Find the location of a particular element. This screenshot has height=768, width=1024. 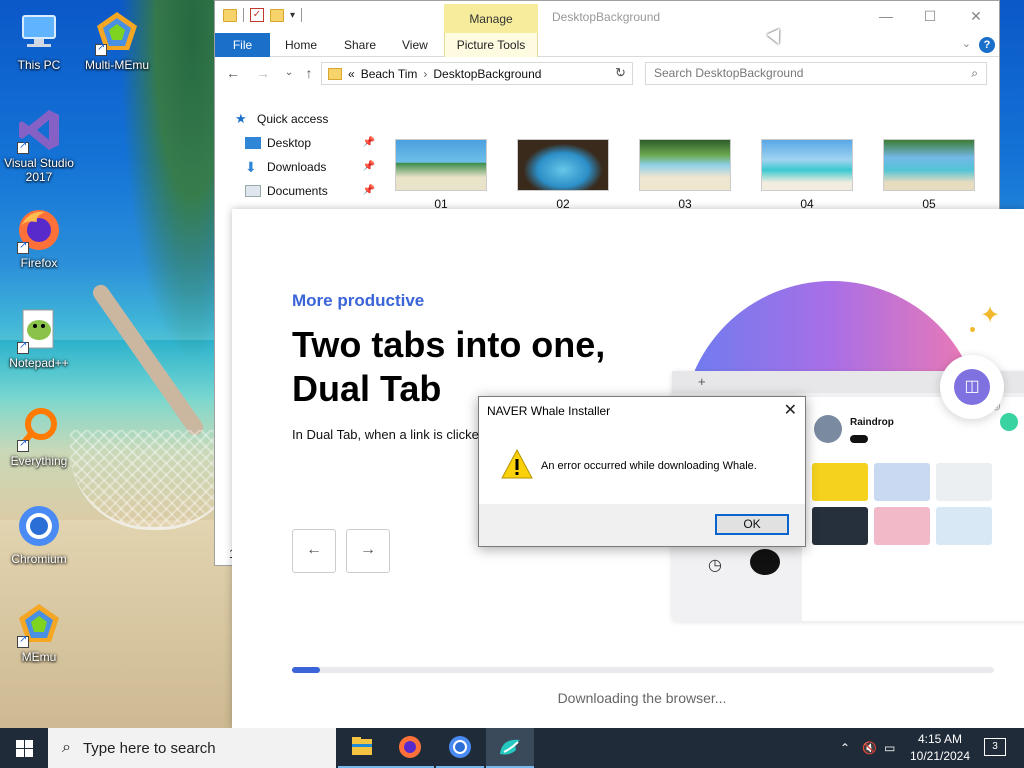

address-bar: « Beach Tim › DesktopBackground ⌄ is located at coordinates (477, 73).